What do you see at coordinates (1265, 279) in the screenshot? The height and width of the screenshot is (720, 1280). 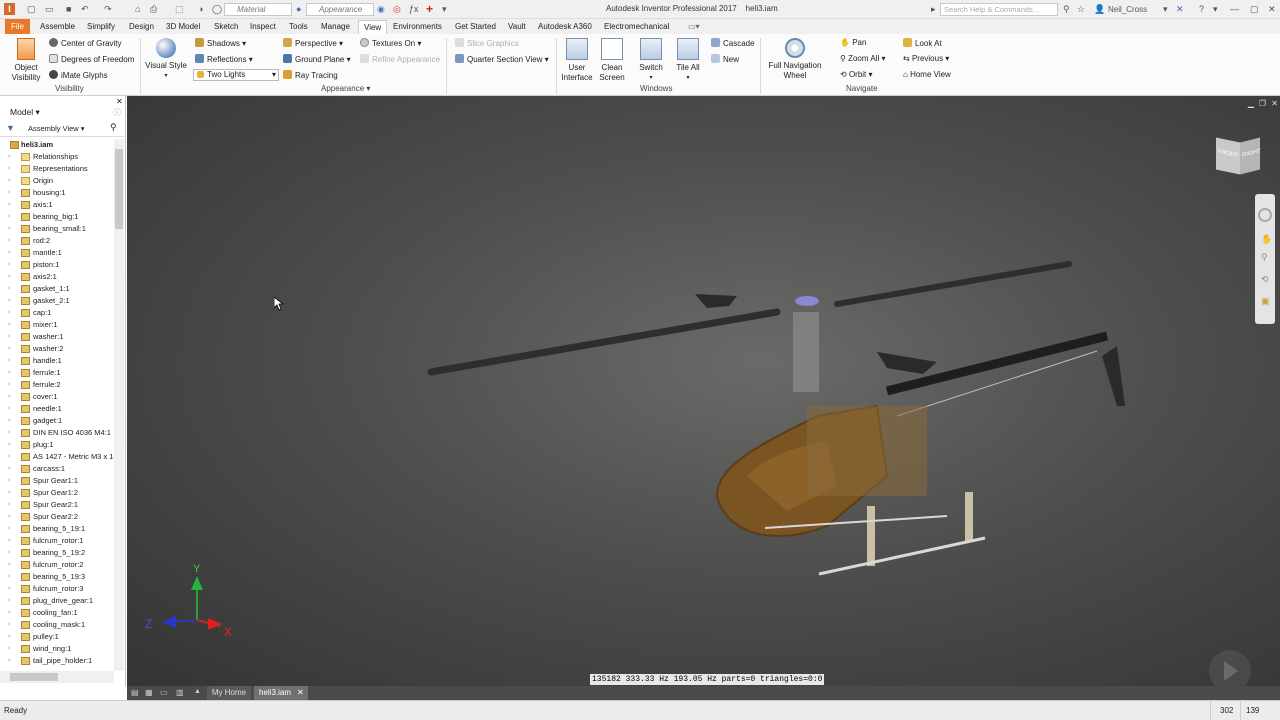 I see `orbit-icon: ⟲` at bounding box center [1265, 279].